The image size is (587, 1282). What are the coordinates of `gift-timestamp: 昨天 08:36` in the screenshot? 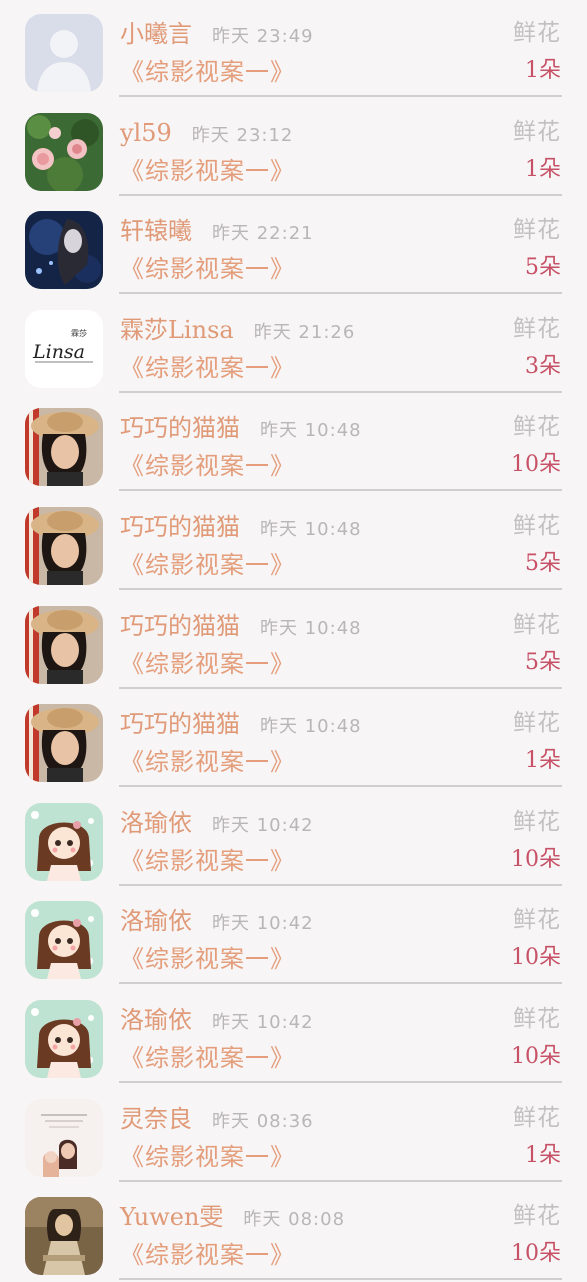 It's located at (263, 1121).